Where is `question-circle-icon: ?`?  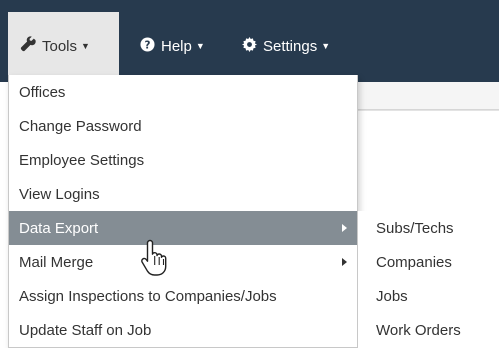 question-circle-icon: ? is located at coordinates (147, 46).